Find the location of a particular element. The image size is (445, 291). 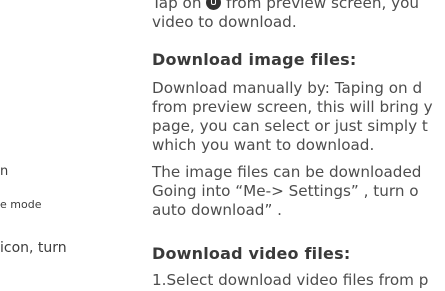

intro-line-2: video to download. is located at coordinates (224, 22).